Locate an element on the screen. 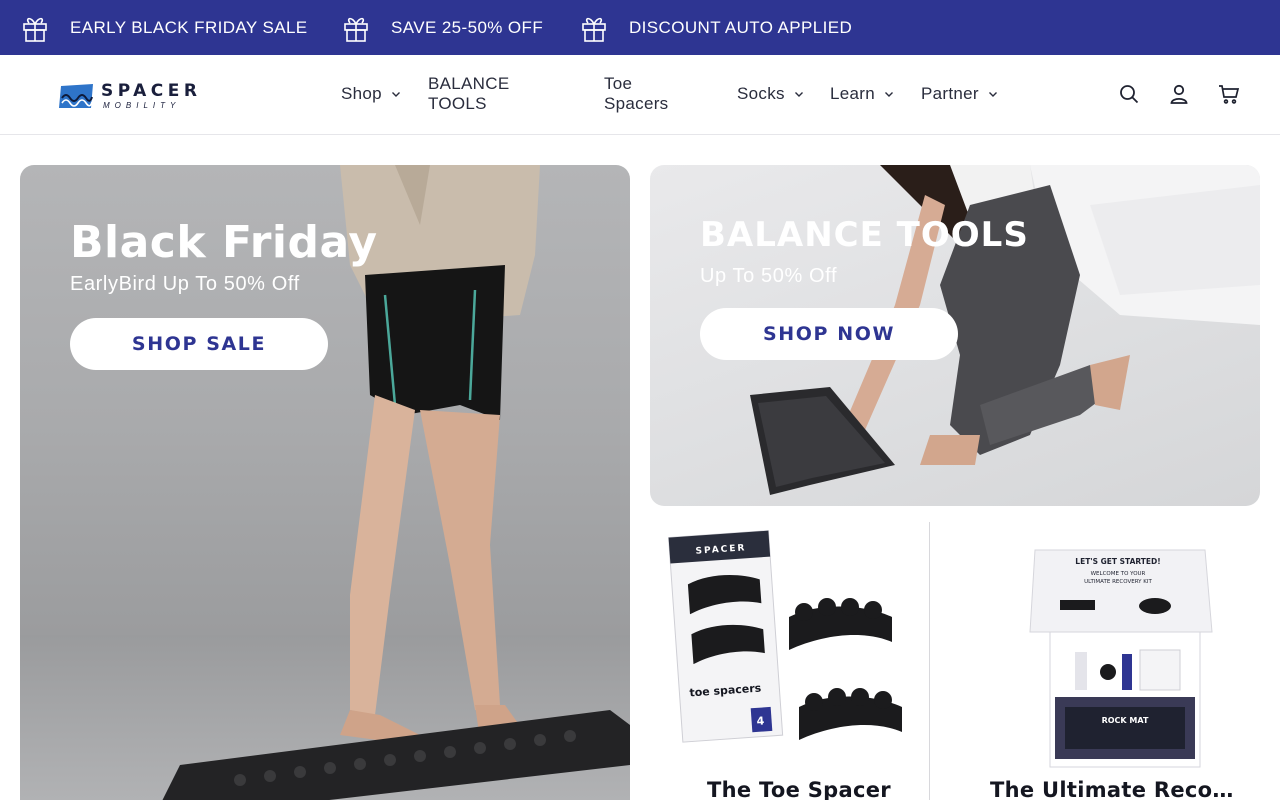 The height and width of the screenshot is (800, 1280). search-icon is located at coordinates (1129, 94).